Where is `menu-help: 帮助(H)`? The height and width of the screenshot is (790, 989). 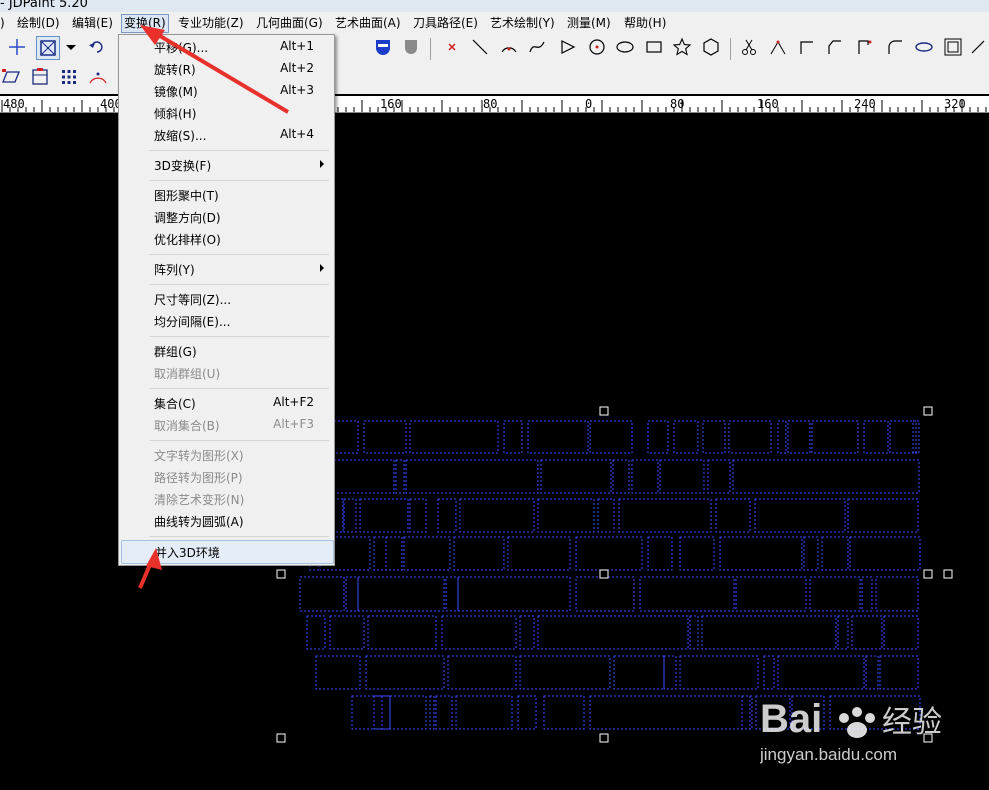 menu-help: 帮助(H) is located at coordinates (645, 23).